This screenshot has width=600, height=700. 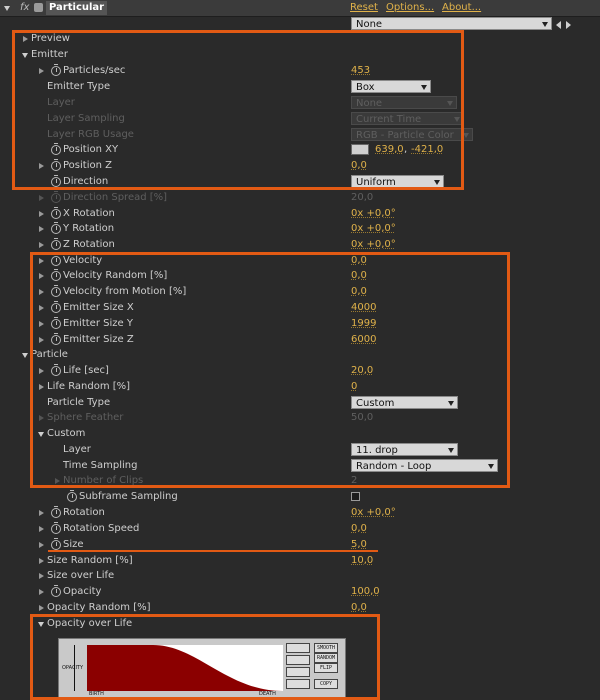 I want to click on param-label: X Rotation, so click(x=89, y=213).